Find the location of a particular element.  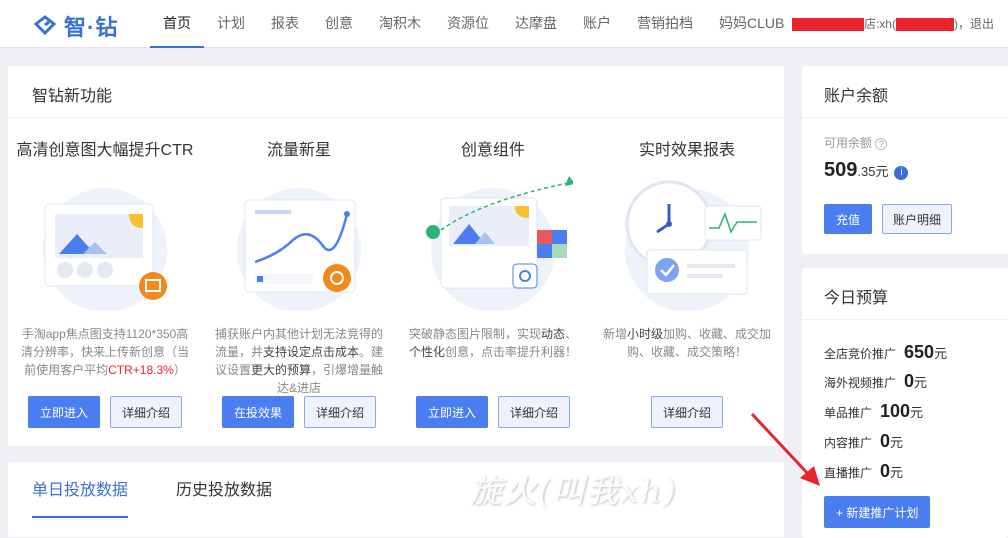

nav-creative: 创意 is located at coordinates (339, 24).